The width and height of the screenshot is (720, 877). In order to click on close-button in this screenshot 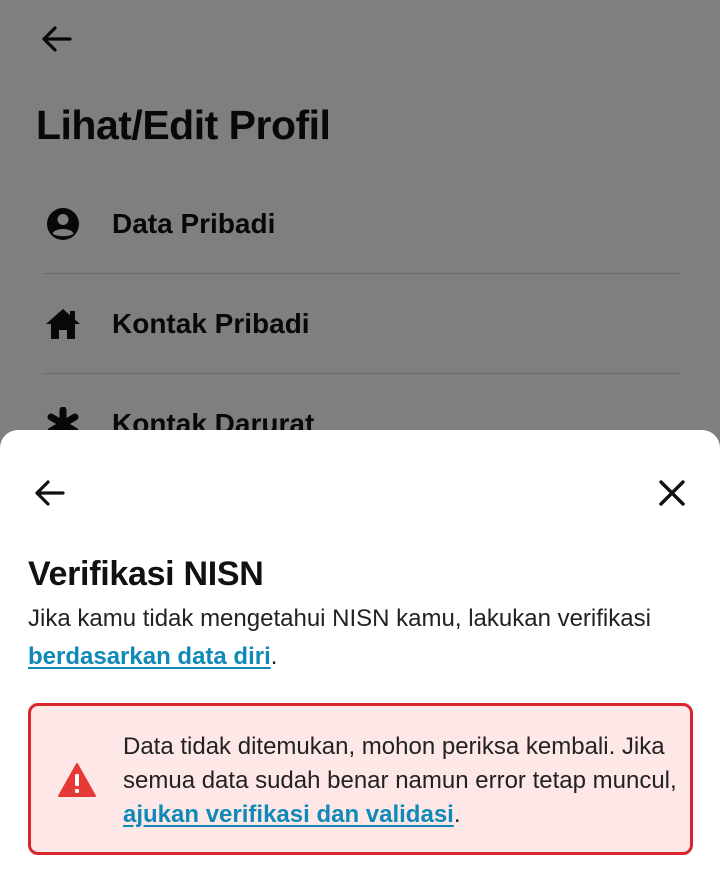, I will do `click(672, 493)`.